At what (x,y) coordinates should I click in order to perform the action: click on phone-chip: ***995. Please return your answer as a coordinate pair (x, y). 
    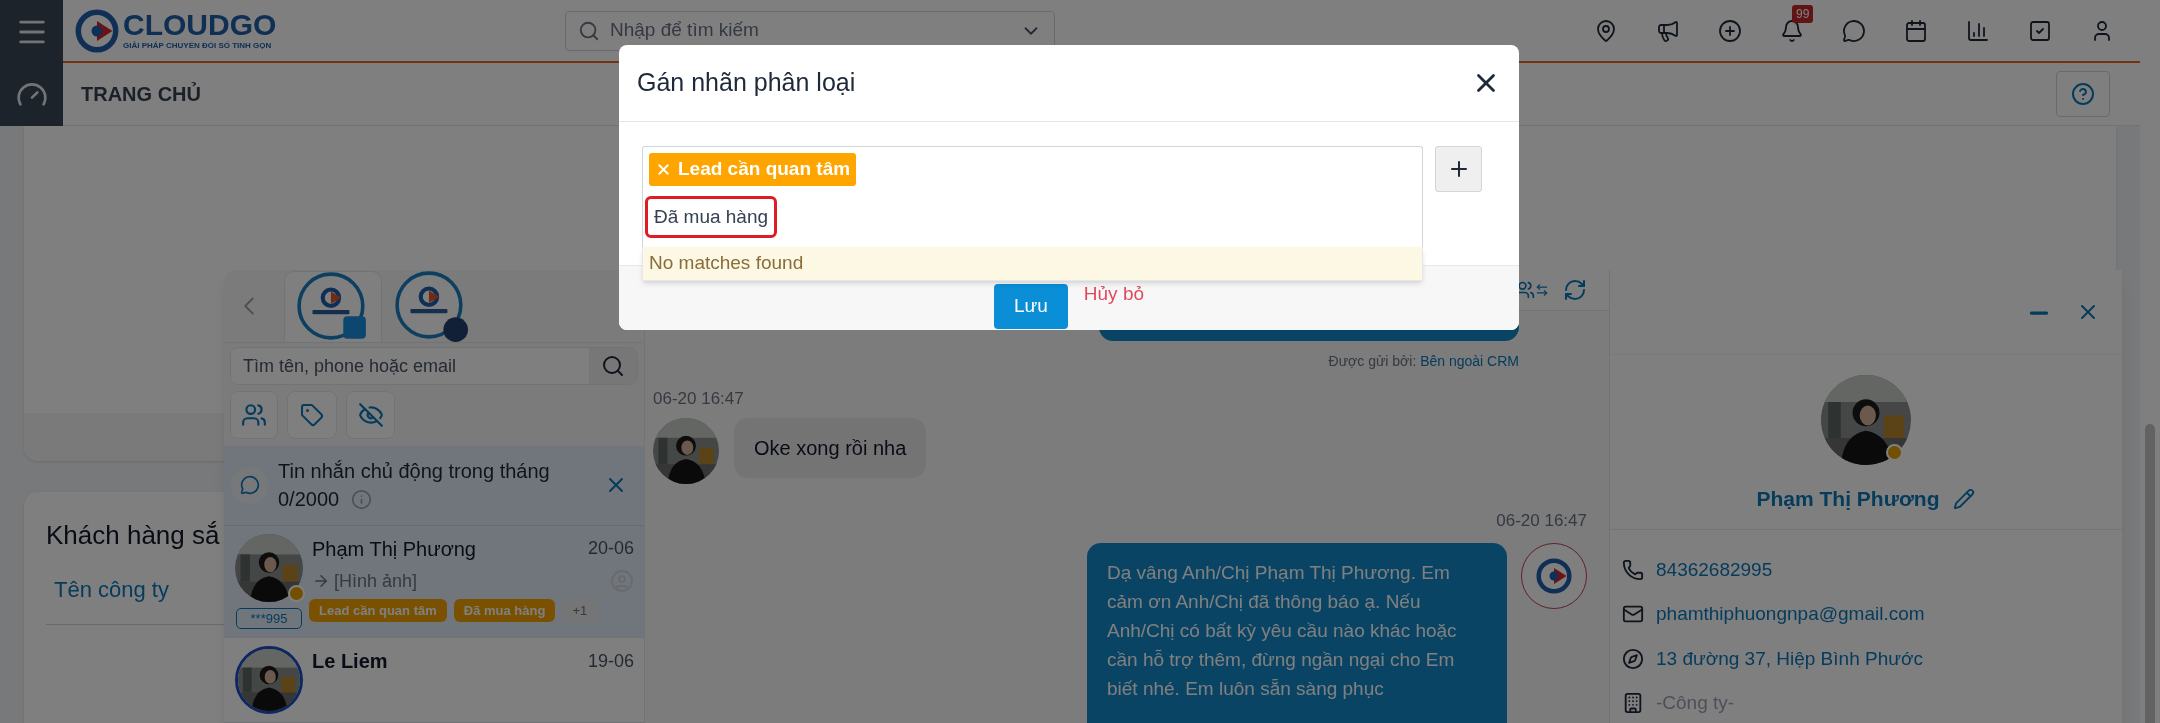
    Looking at the image, I should click on (269, 618).